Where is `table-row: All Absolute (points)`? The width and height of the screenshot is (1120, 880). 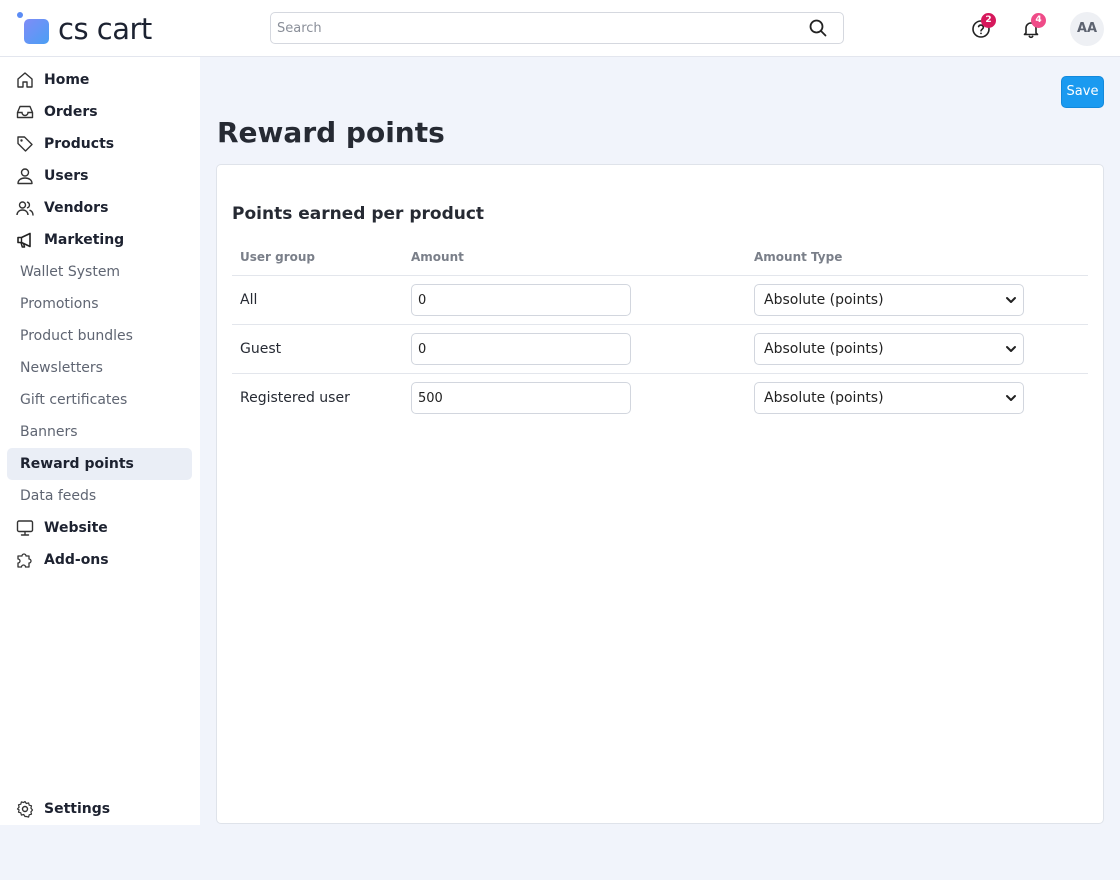 table-row: All Absolute (points) is located at coordinates (660, 299).